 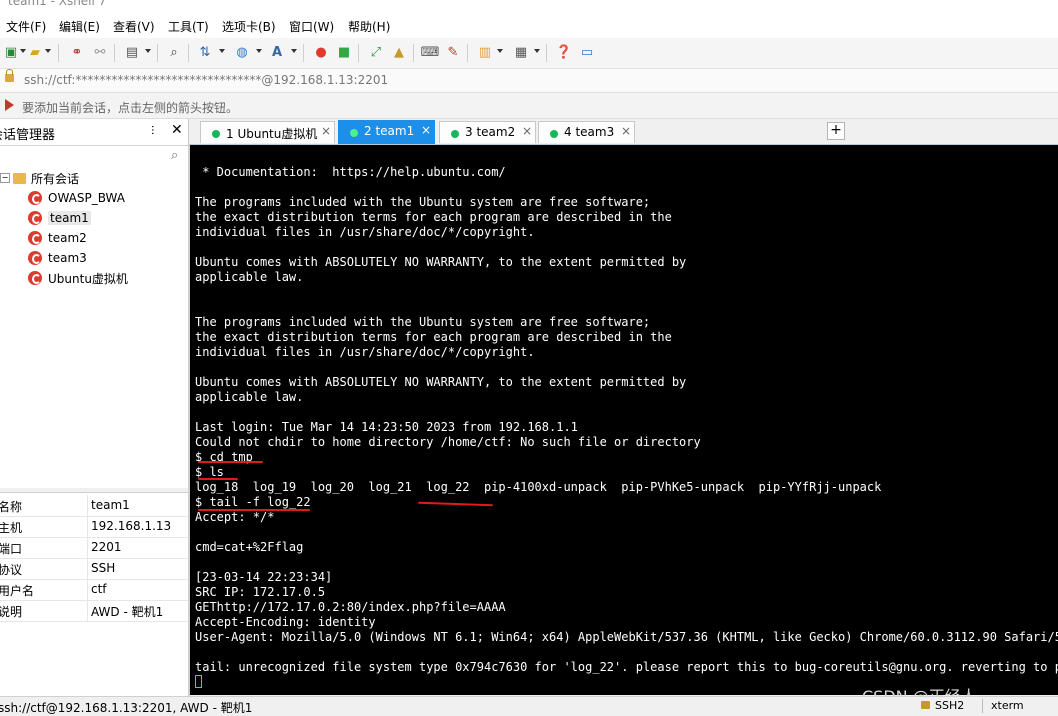 I want to click on menu-help: 帮助(H), so click(x=369, y=26).